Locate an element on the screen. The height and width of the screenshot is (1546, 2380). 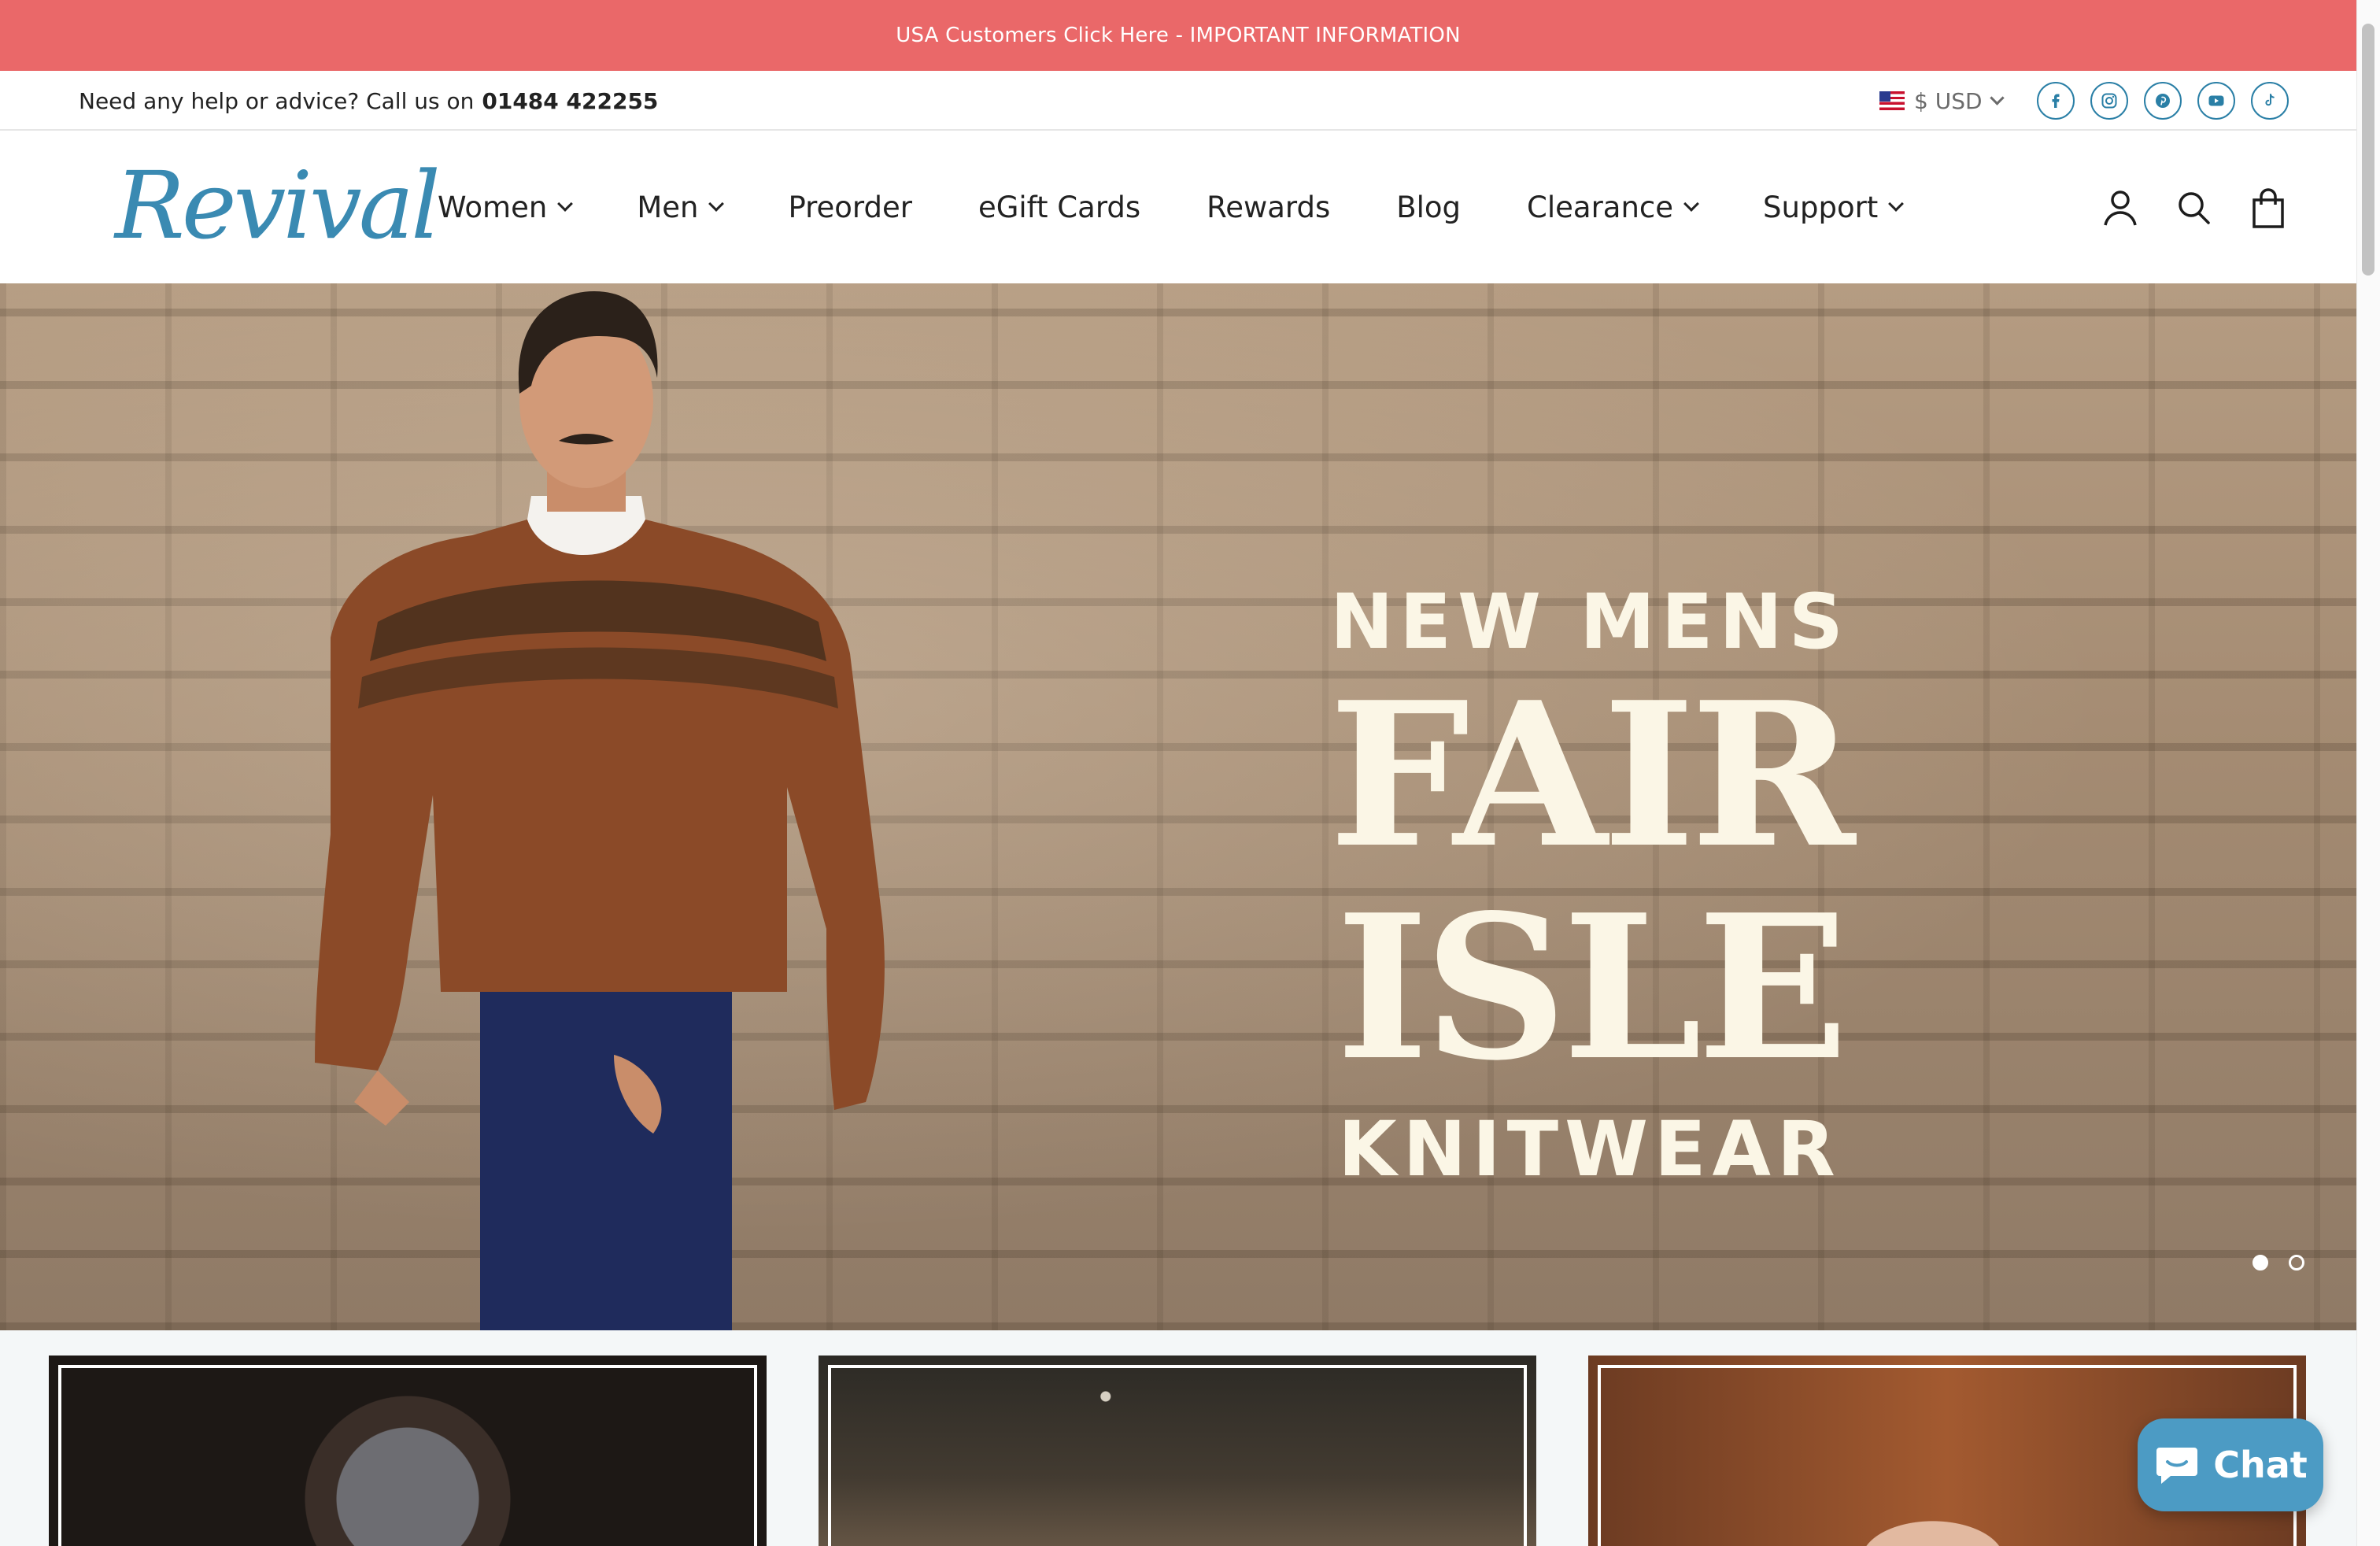
instagram-icon is located at coordinates (2109, 101).